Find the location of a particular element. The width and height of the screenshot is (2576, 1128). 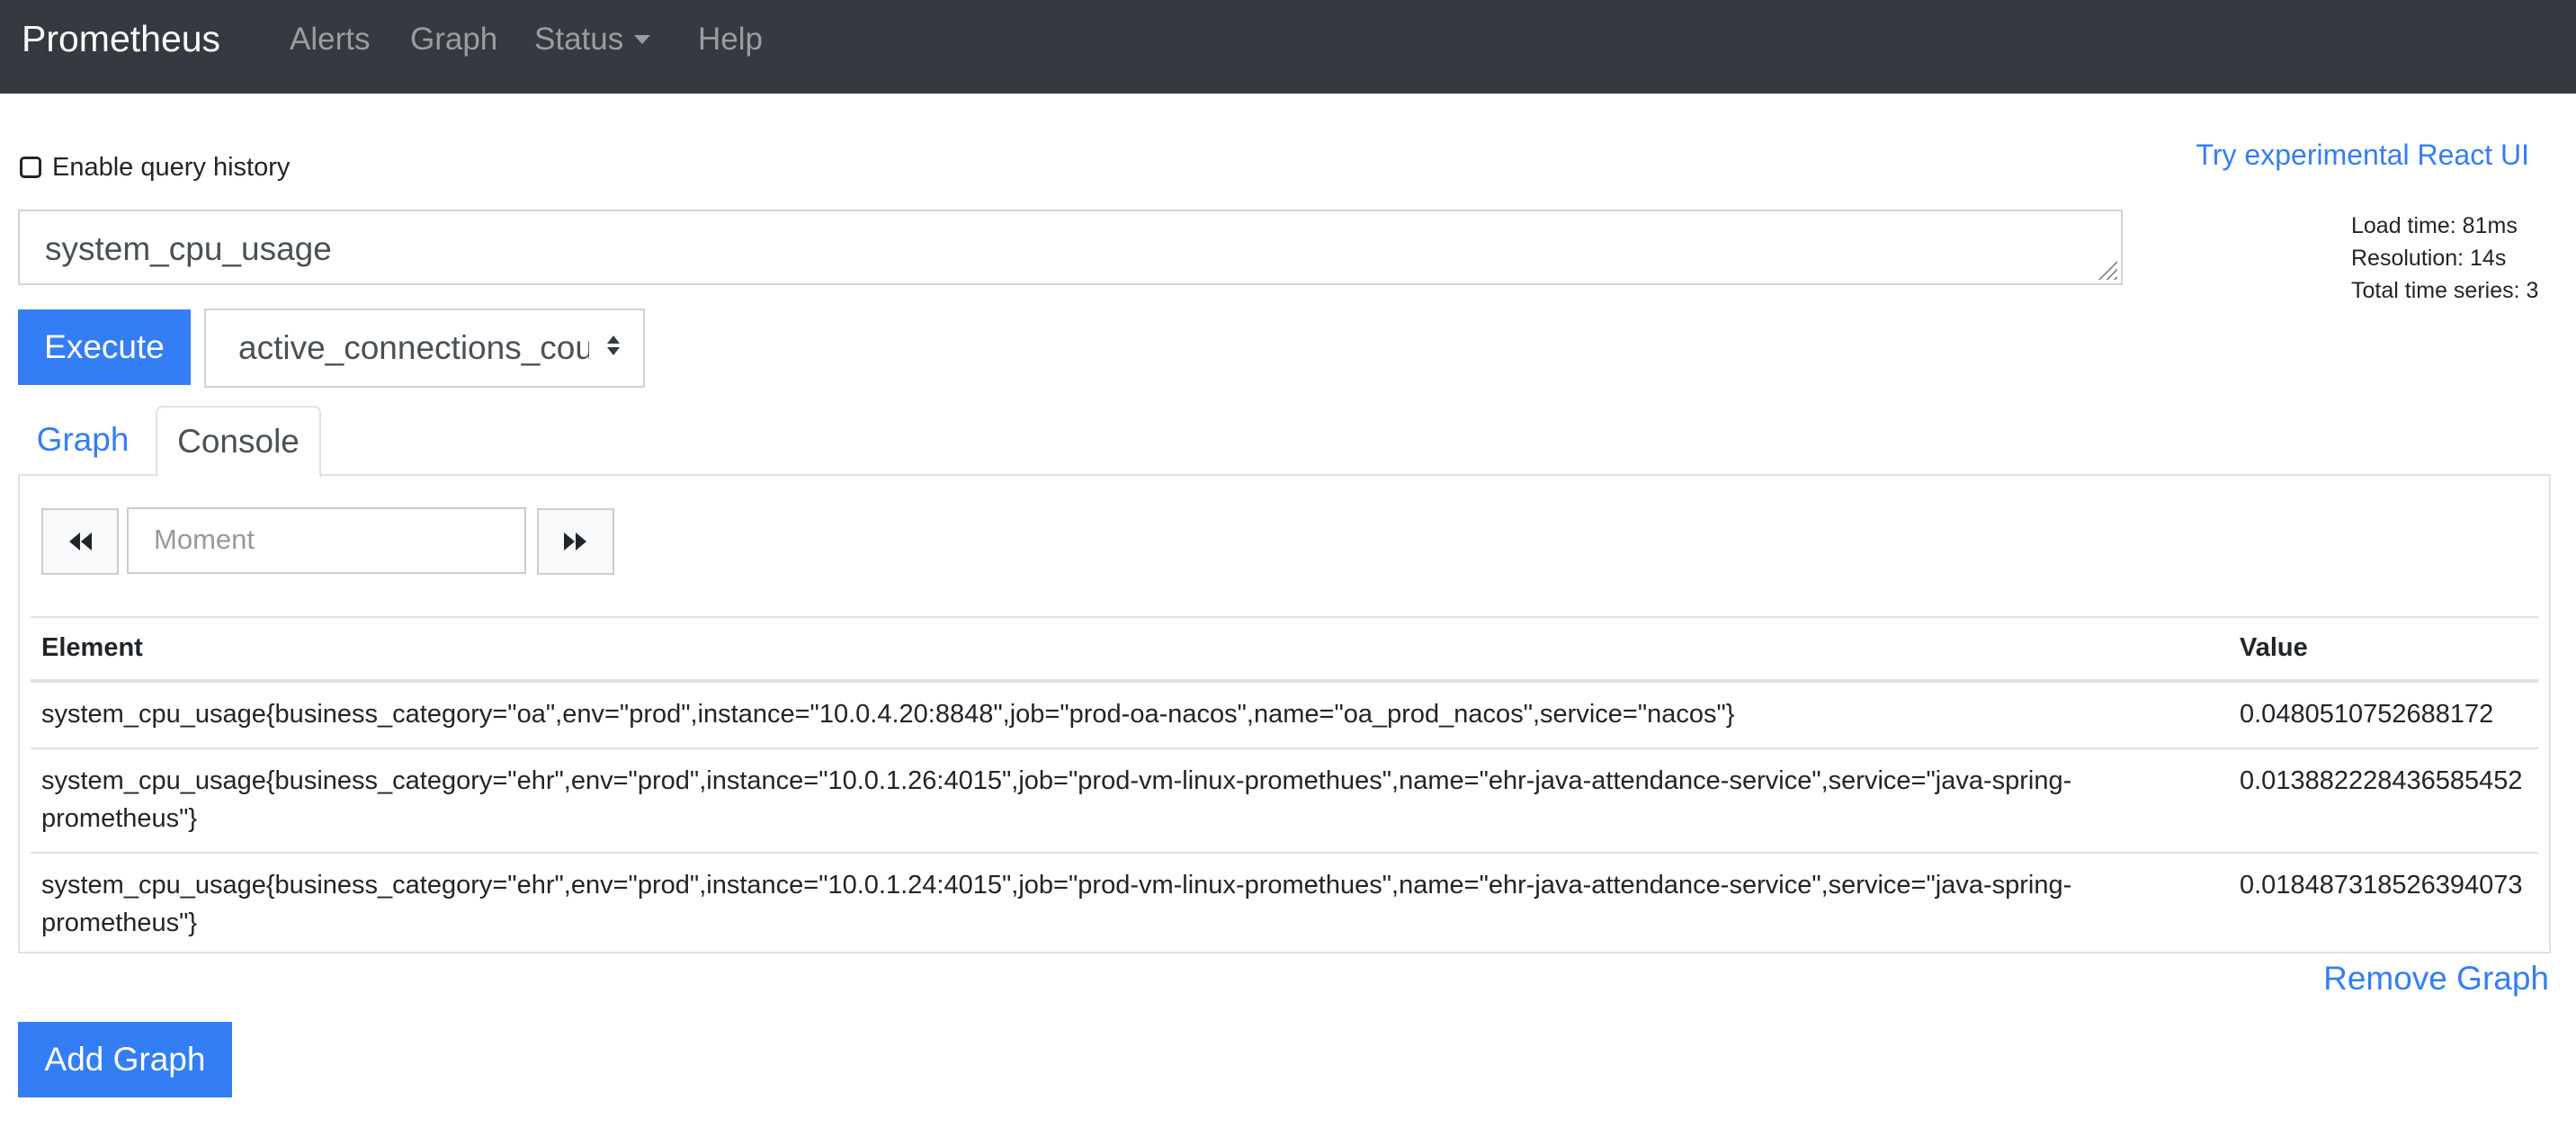

caret-down-icon is located at coordinates (642, 39).